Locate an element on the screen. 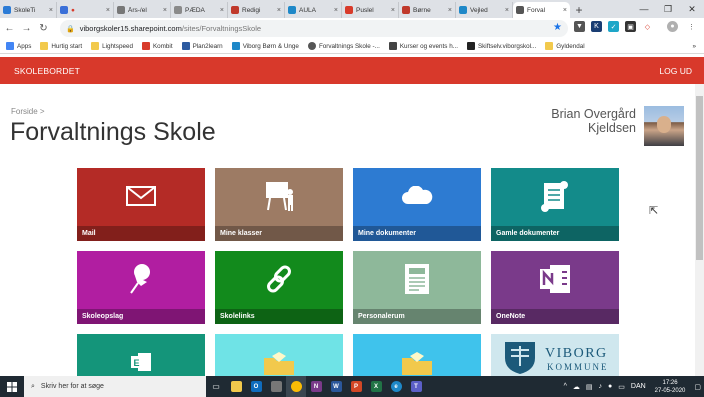 This screenshot has height=397, width=704. file-explorer-icon is located at coordinates (236, 386).